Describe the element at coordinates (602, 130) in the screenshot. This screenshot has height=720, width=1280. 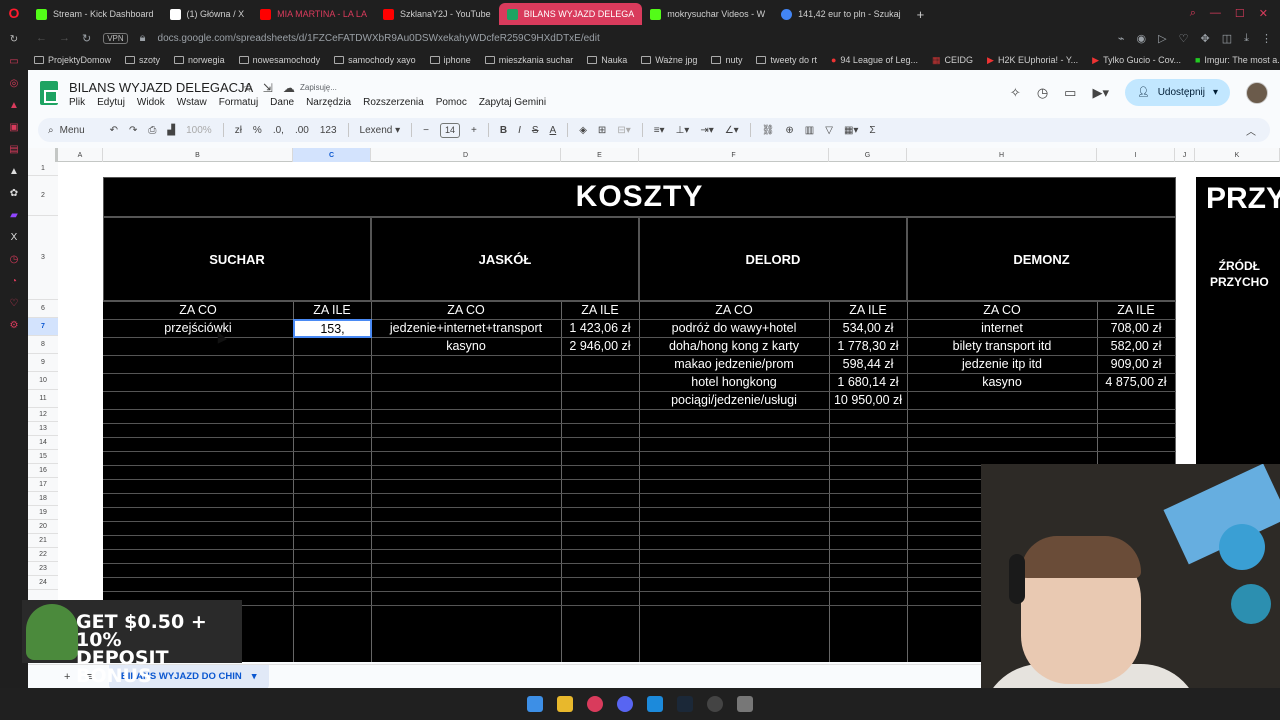
I see `borders-icon: ⊞` at that location.